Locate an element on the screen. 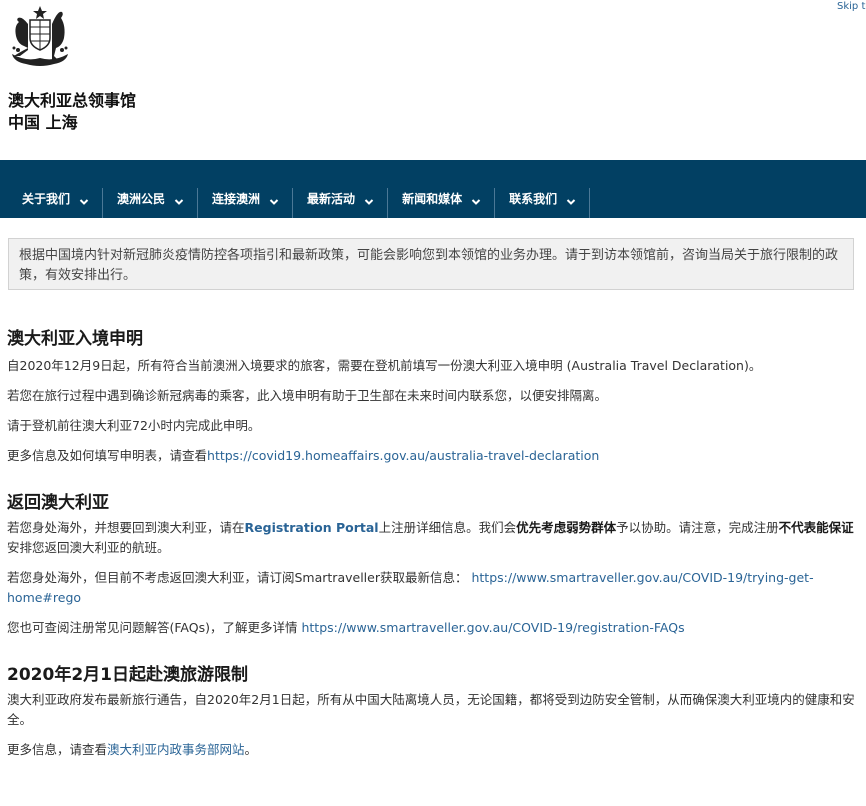 The image size is (866, 806). paragraph-text: 更多信息，请查看 is located at coordinates (57, 749).